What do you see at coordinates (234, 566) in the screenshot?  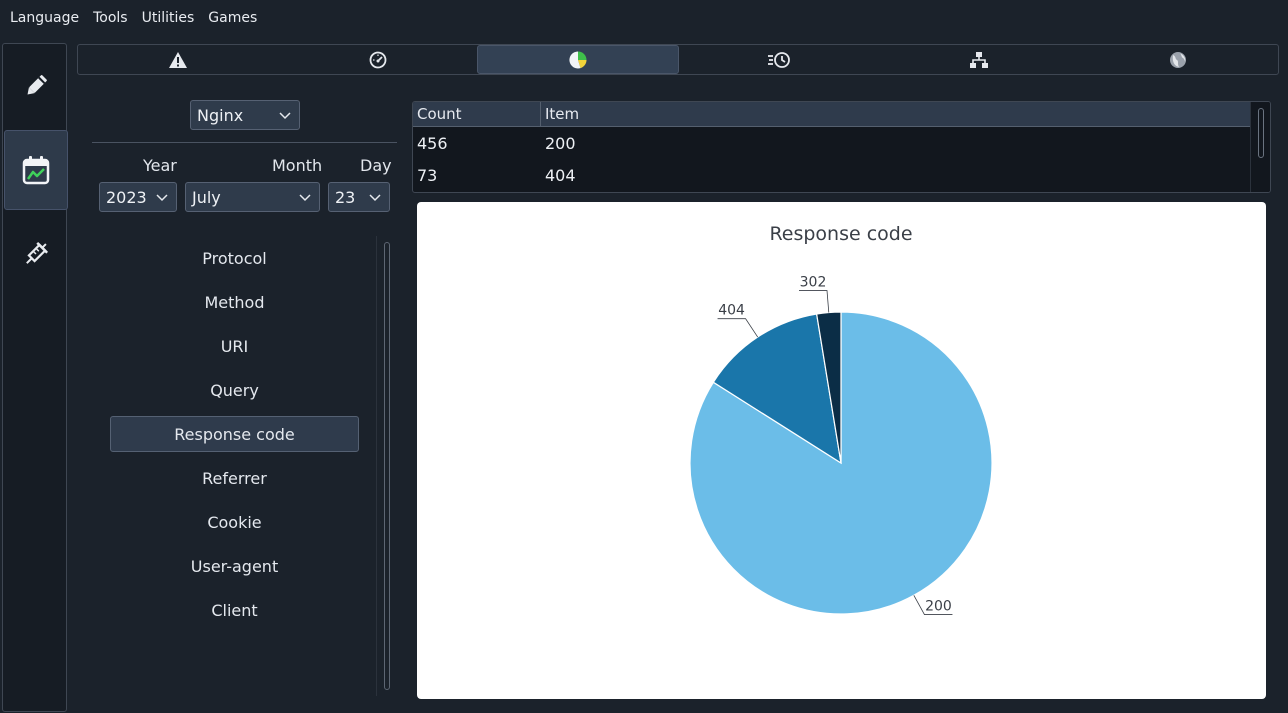 I see `field-item-user-agent: User-agent` at bounding box center [234, 566].